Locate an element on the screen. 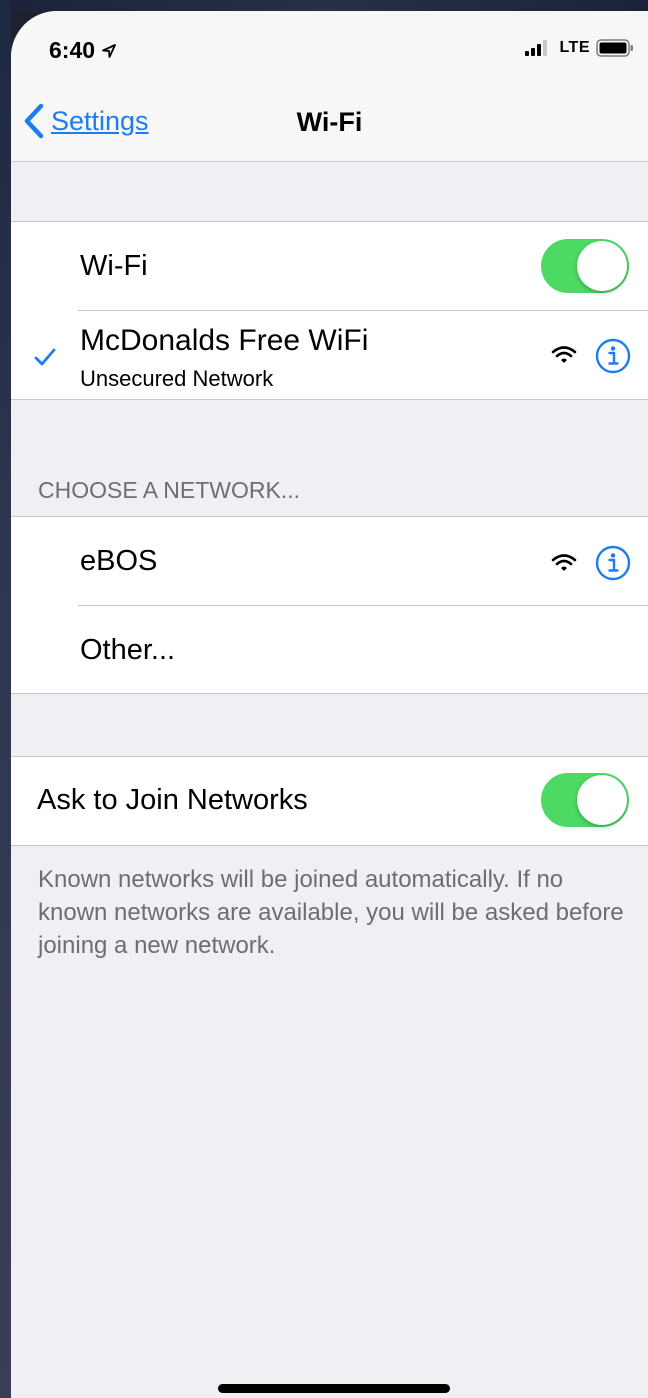 The width and height of the screenshot is (648, 1398). signal-bars-icon is located at coordinates (536, 48).